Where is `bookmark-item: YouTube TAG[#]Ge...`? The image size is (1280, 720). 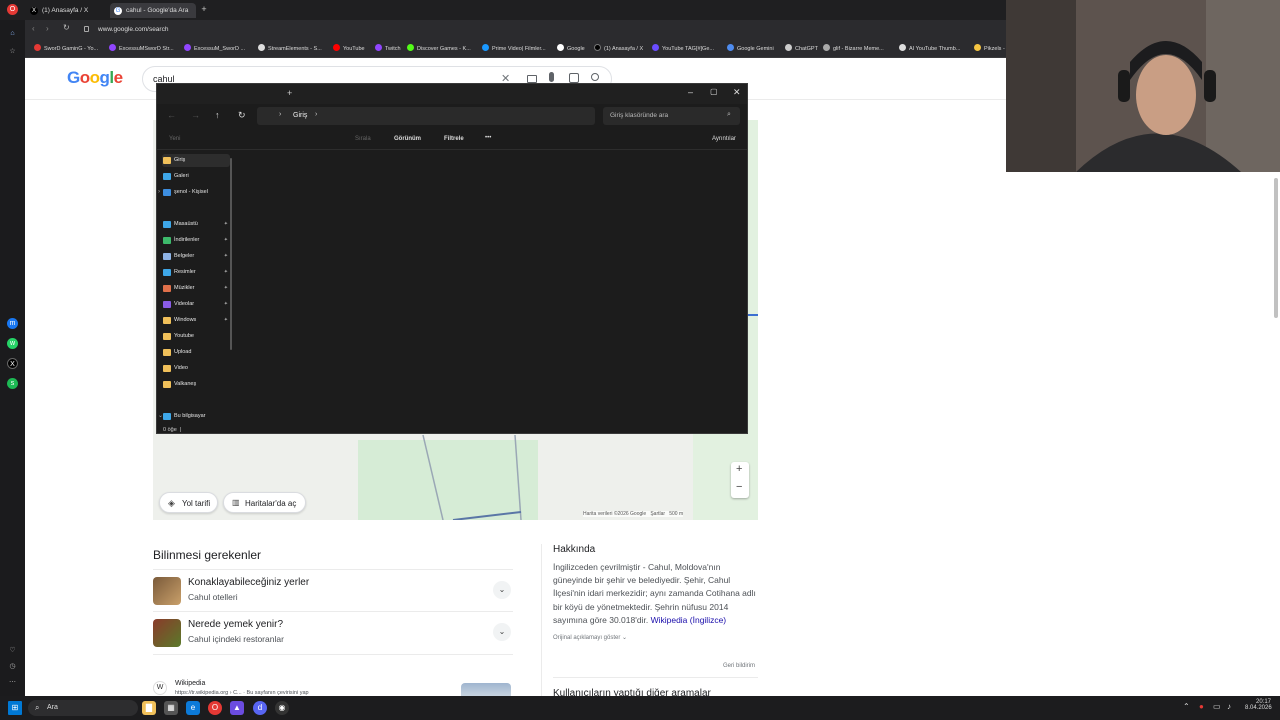 bookmark-item: YouTube TAG[#]Ge... is located at coordinates (683, 49).